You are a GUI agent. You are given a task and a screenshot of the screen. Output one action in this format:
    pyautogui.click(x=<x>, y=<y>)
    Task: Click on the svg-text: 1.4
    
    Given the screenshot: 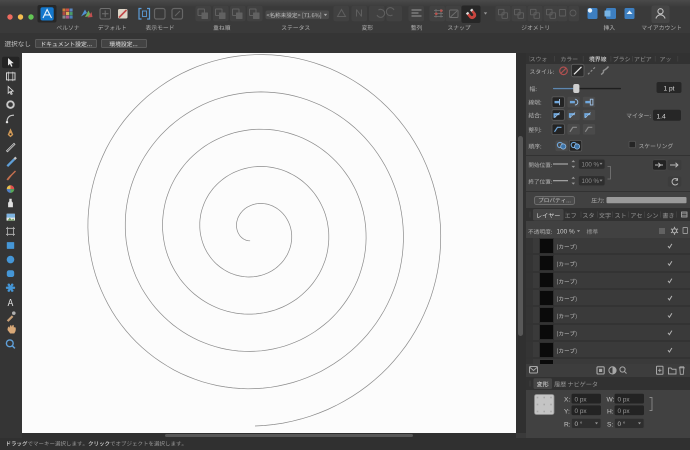 What is the action you would take?
    pyautogui.click(x=661, y=116)
    